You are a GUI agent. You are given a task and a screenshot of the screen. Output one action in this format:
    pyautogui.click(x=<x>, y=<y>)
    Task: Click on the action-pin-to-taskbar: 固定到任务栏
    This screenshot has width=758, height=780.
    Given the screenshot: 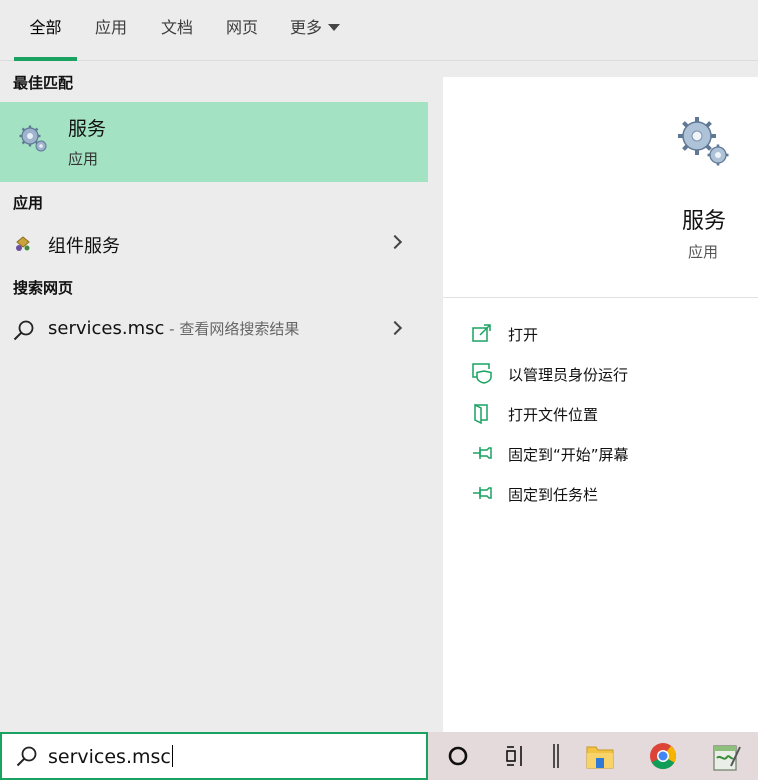 What is the action you would take?
    pyautogui.click(x=611, y=495)
    